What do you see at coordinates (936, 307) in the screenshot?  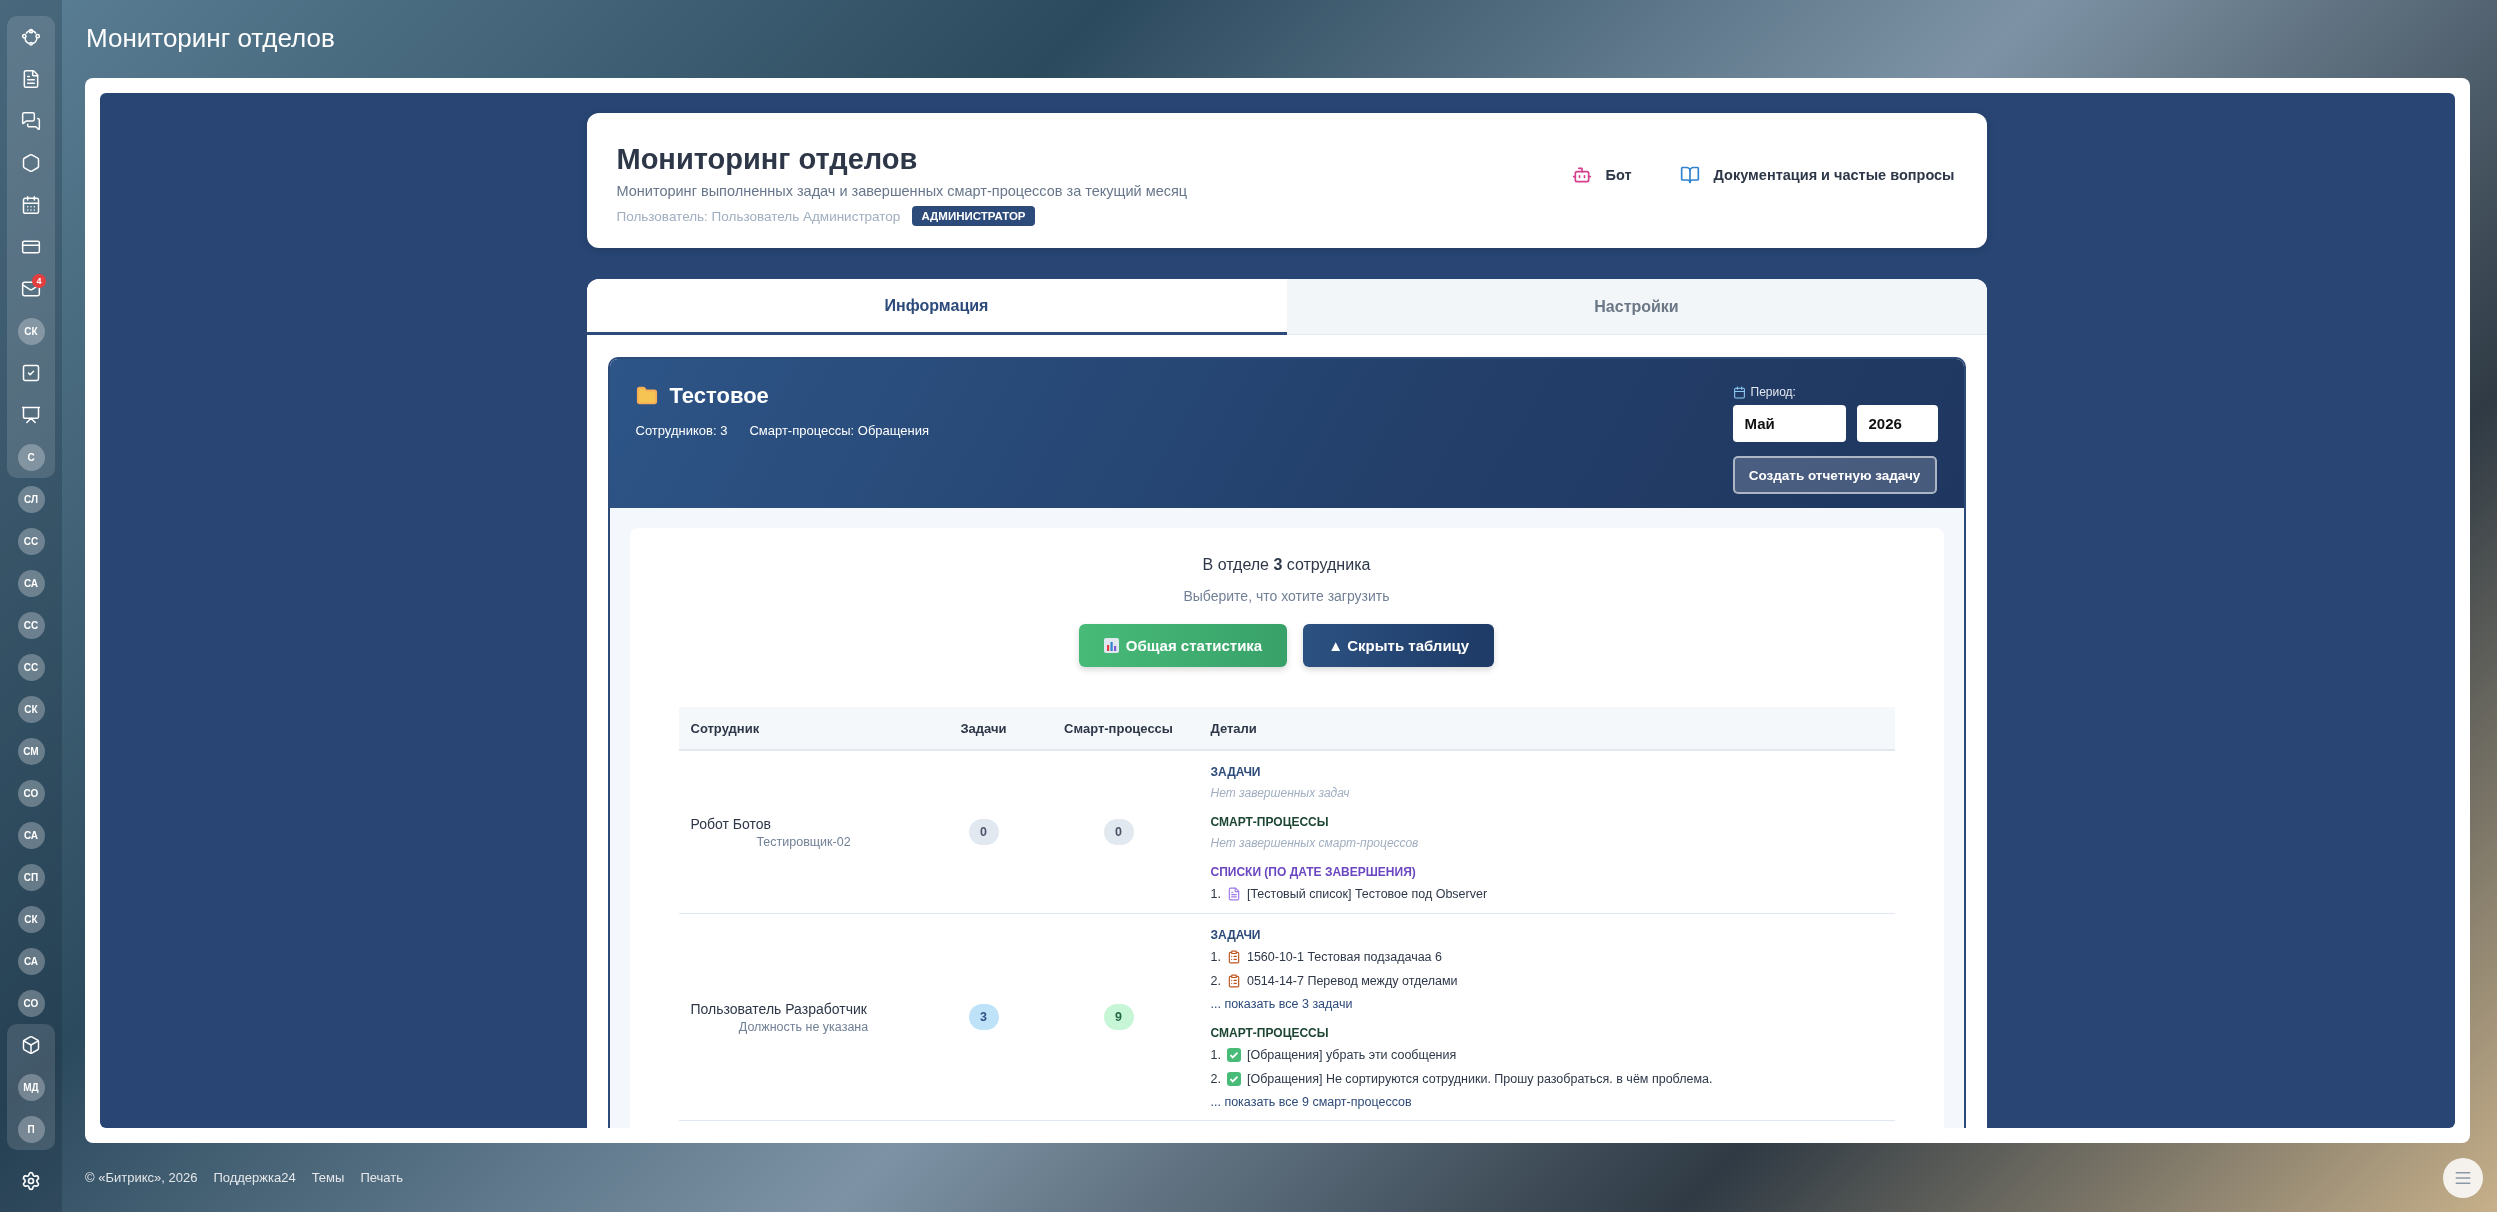 I see `tab: Информация` at bounding box center [936, 307].